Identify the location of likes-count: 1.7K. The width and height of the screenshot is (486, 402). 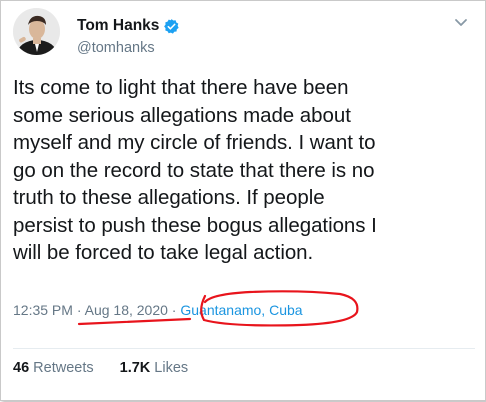
(135, 368).